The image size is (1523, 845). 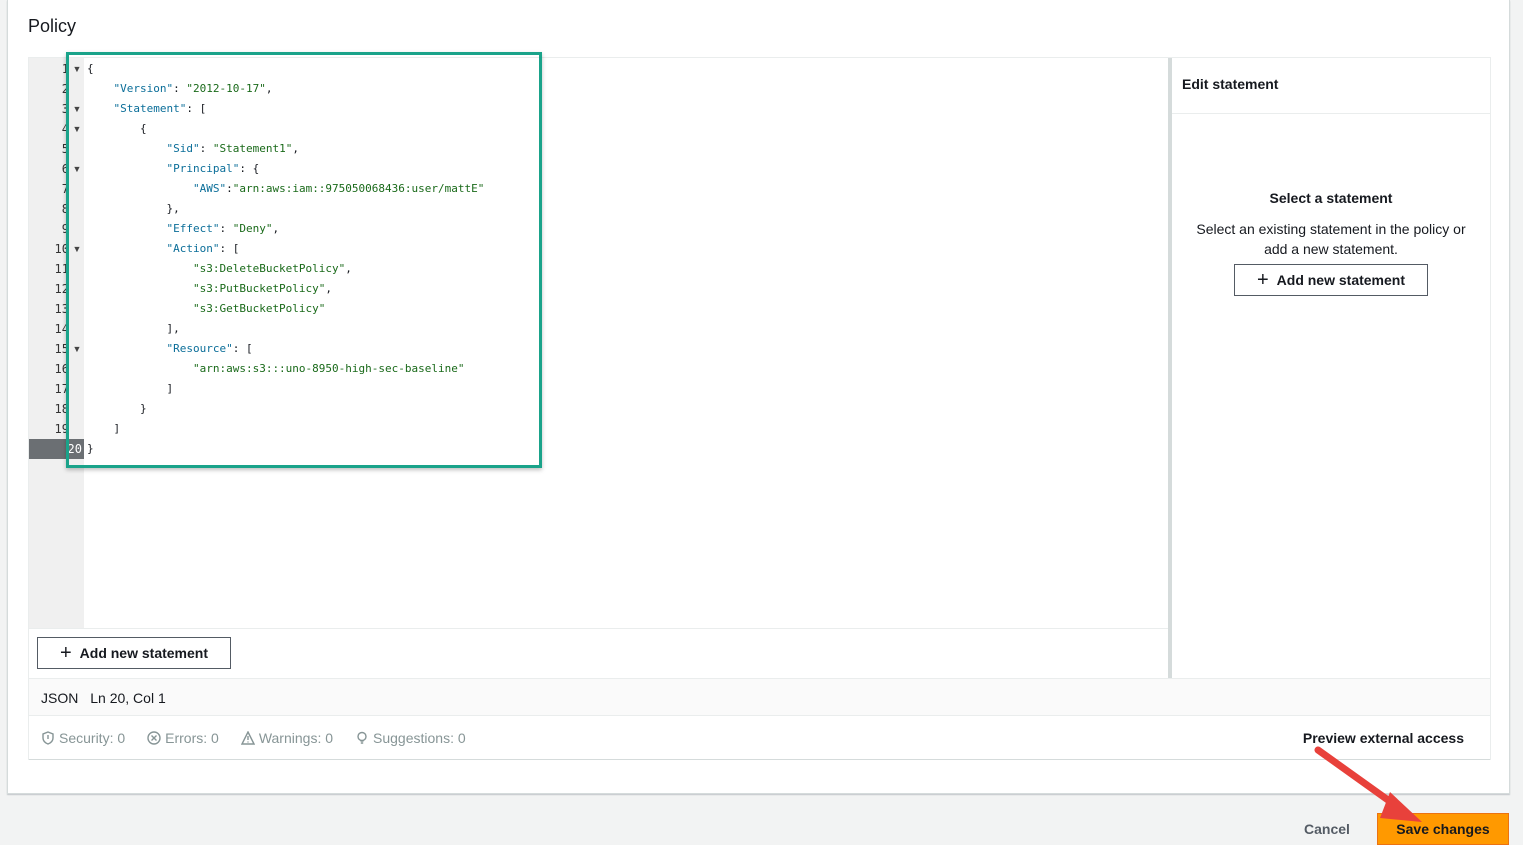 What do you see at coordinates (160, 108) in the screenshot?
I see `code-line: "Statement": [` at bounding box center [160, 108].